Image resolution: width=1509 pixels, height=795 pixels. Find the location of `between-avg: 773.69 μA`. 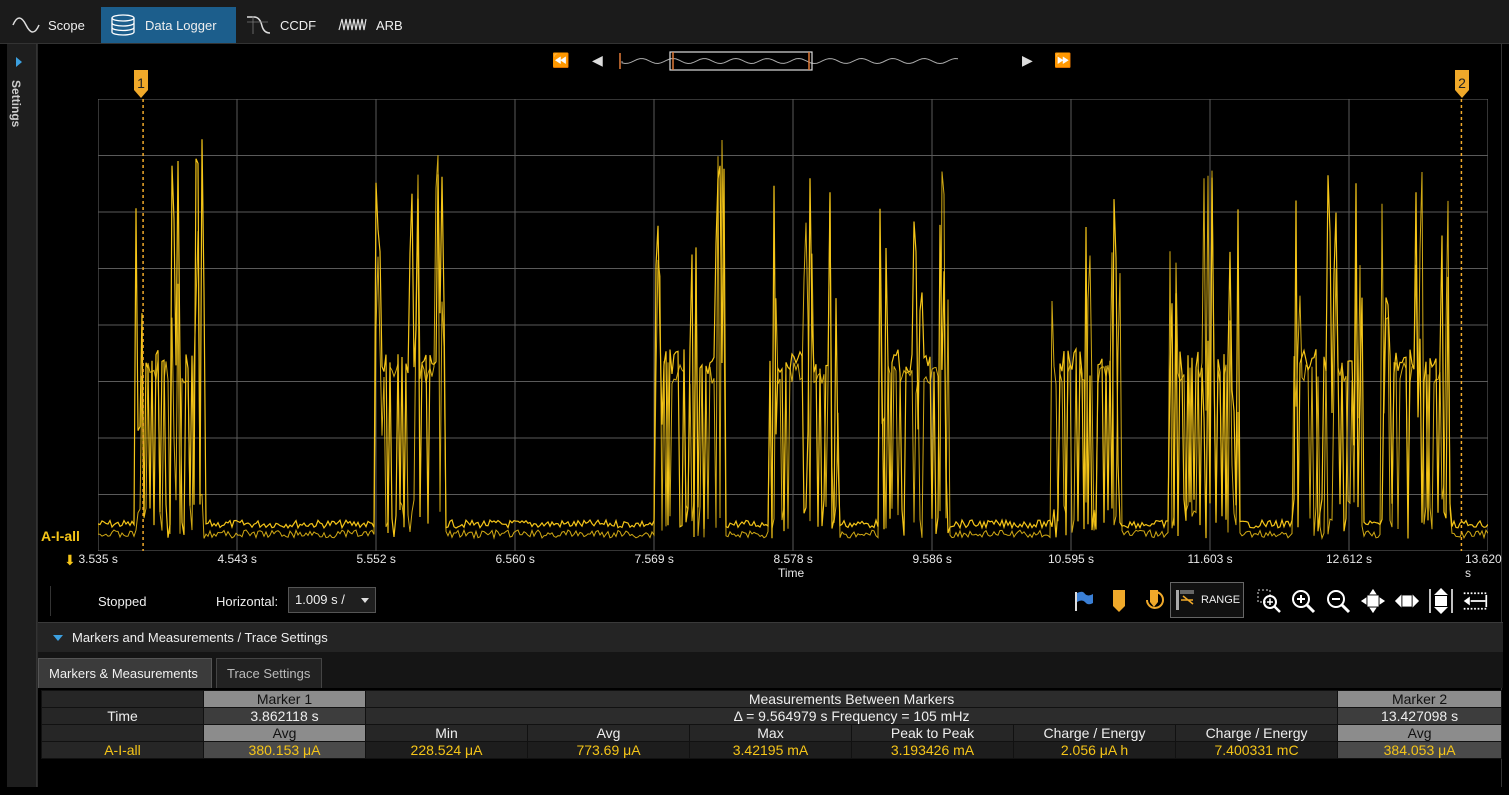

between-avg: 773.69 μA is located at coordinates (608, 750).